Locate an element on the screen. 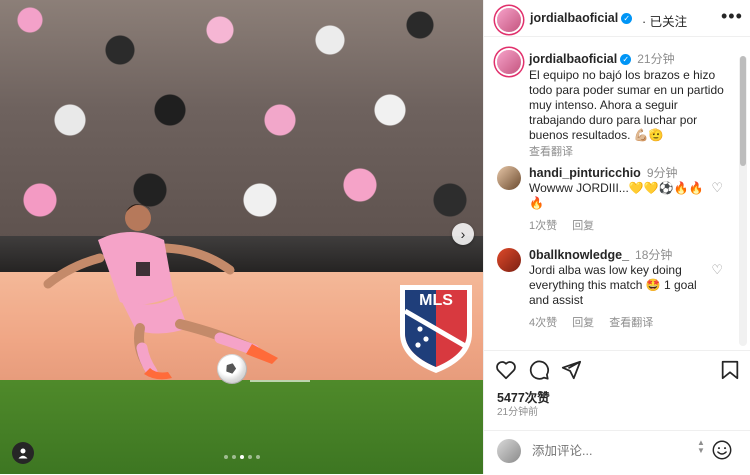 The height and width of the screenshot is (475, 750). post-header: jordialbaoficial ✓ · 已关注 ••• is located at coordinates (617, 18).